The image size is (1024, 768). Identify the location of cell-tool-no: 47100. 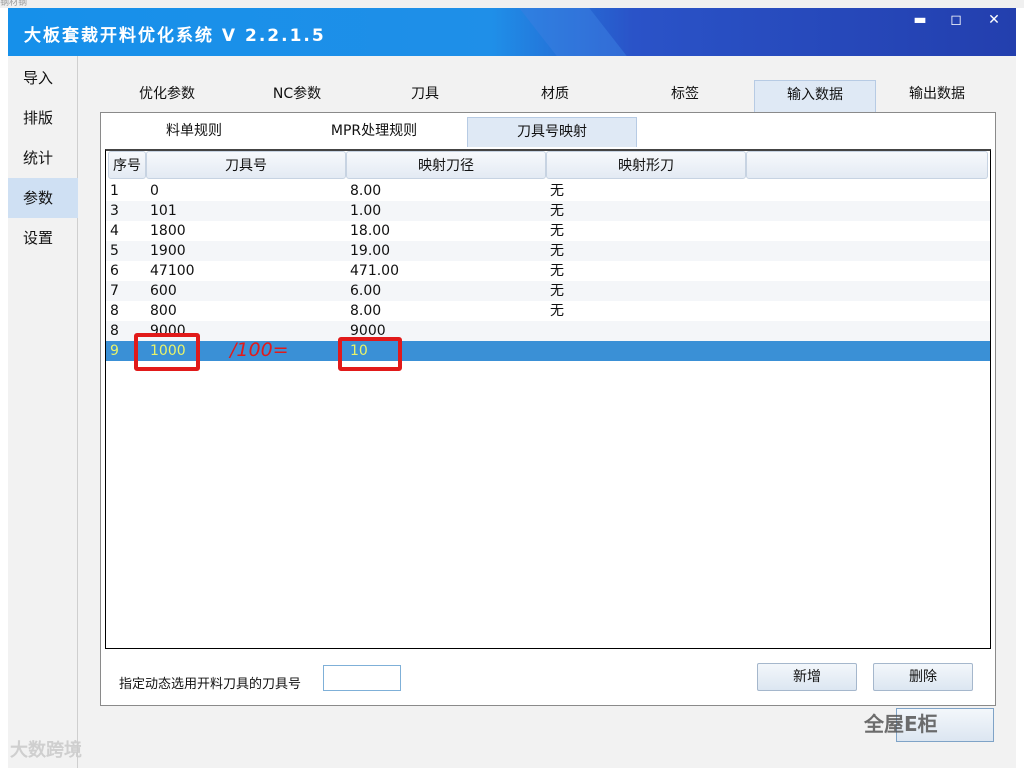
(172, 271).